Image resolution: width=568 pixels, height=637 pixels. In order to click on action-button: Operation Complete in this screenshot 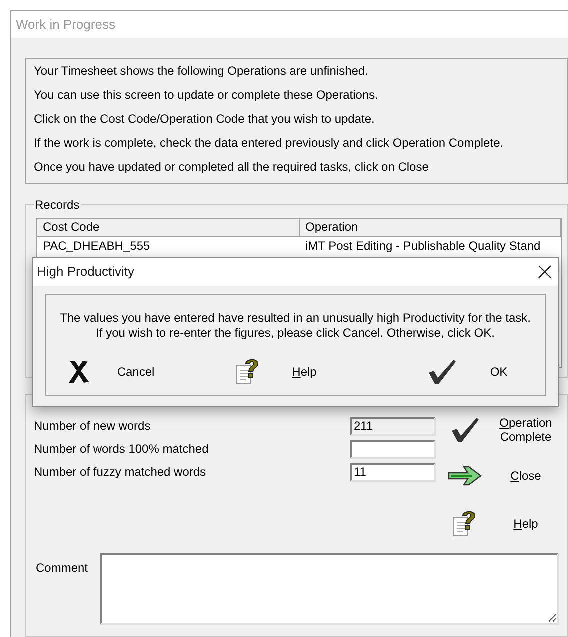, I will do `click(496, 429)`.